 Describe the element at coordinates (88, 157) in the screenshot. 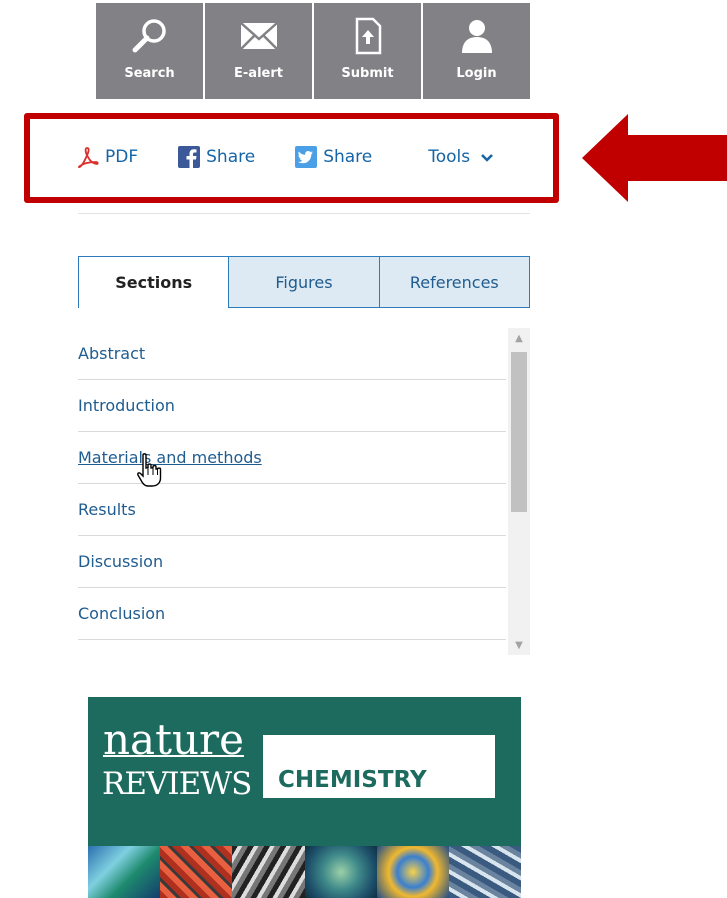

I see `pdf-icon` at that location.